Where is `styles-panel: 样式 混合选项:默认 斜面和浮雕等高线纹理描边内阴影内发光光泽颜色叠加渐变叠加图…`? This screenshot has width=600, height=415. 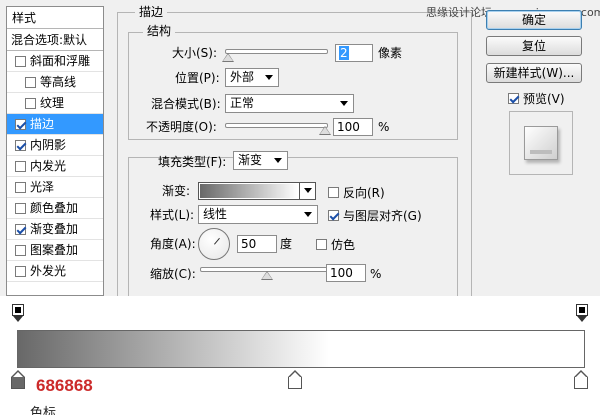
styles-panel: 样式 混合选项:默认 斜面和浮雕等高线纹理描边内阴影内发光光泽颜色叠加渐变叠加图… is located at coordinates (55, 151).